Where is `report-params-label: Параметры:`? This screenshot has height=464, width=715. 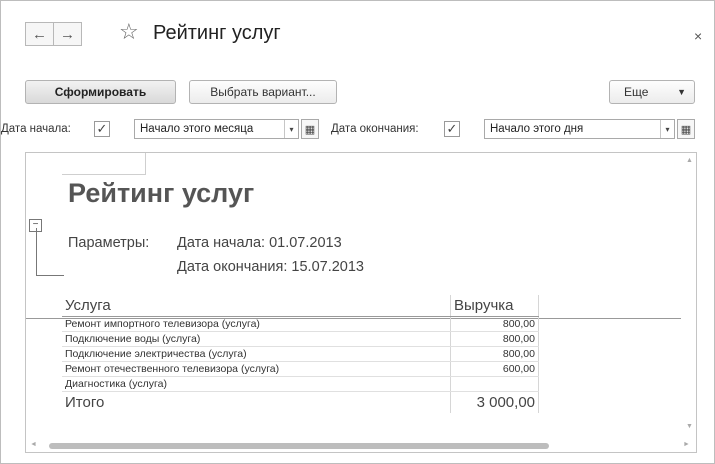 report-params-label: Параметры: is located at coordinates (109, 243).